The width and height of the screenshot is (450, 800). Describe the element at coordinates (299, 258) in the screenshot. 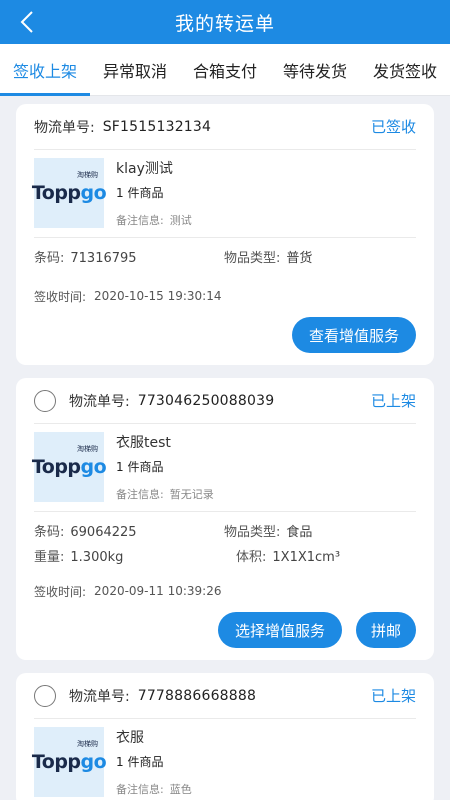

I see `type-value: 普货` at that location.